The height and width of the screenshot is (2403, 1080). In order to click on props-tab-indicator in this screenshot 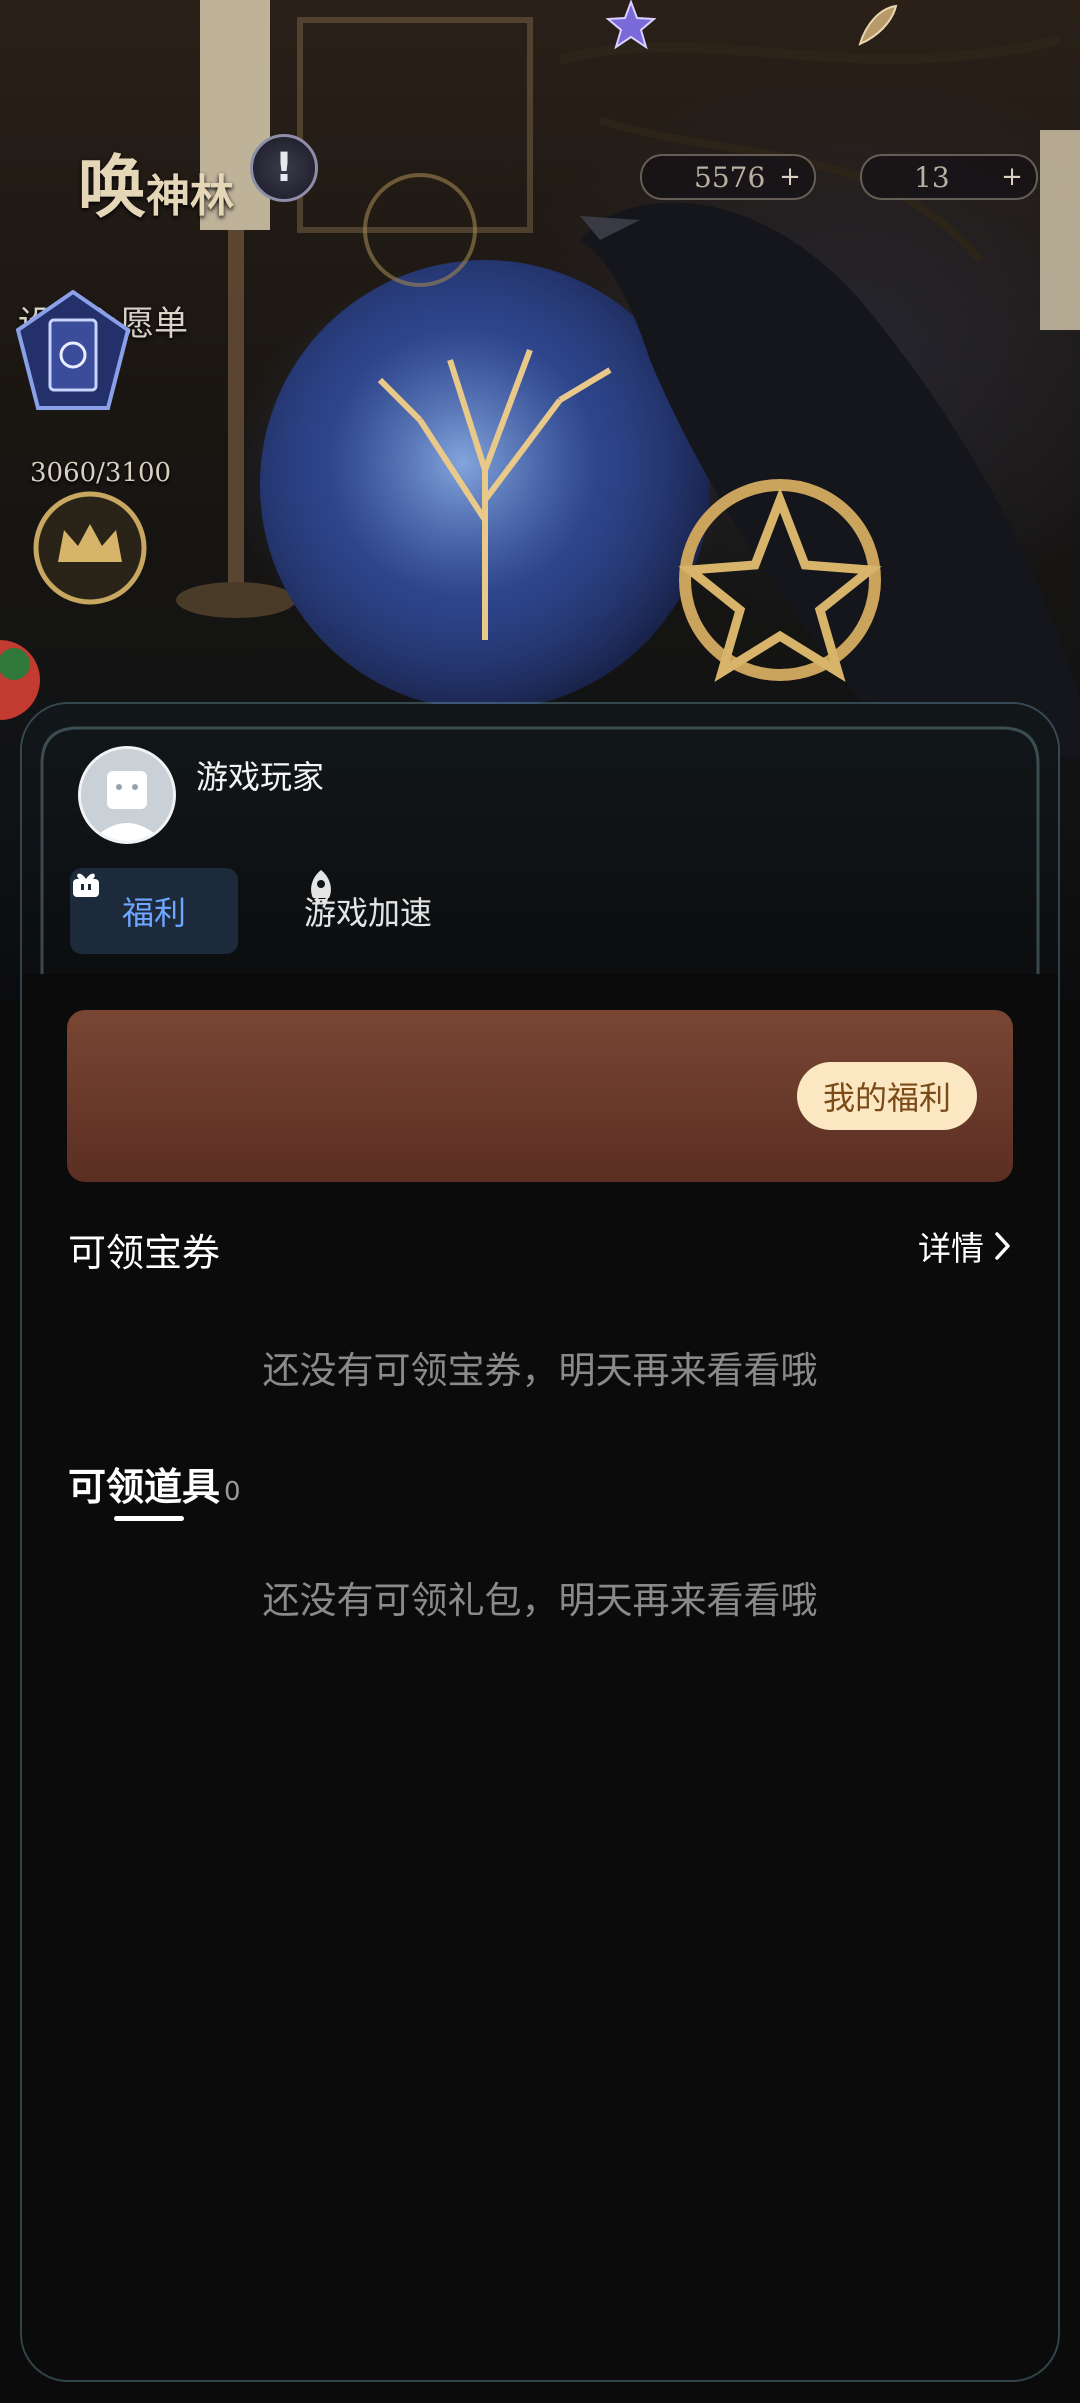, I will do `click(149, 1518)`.